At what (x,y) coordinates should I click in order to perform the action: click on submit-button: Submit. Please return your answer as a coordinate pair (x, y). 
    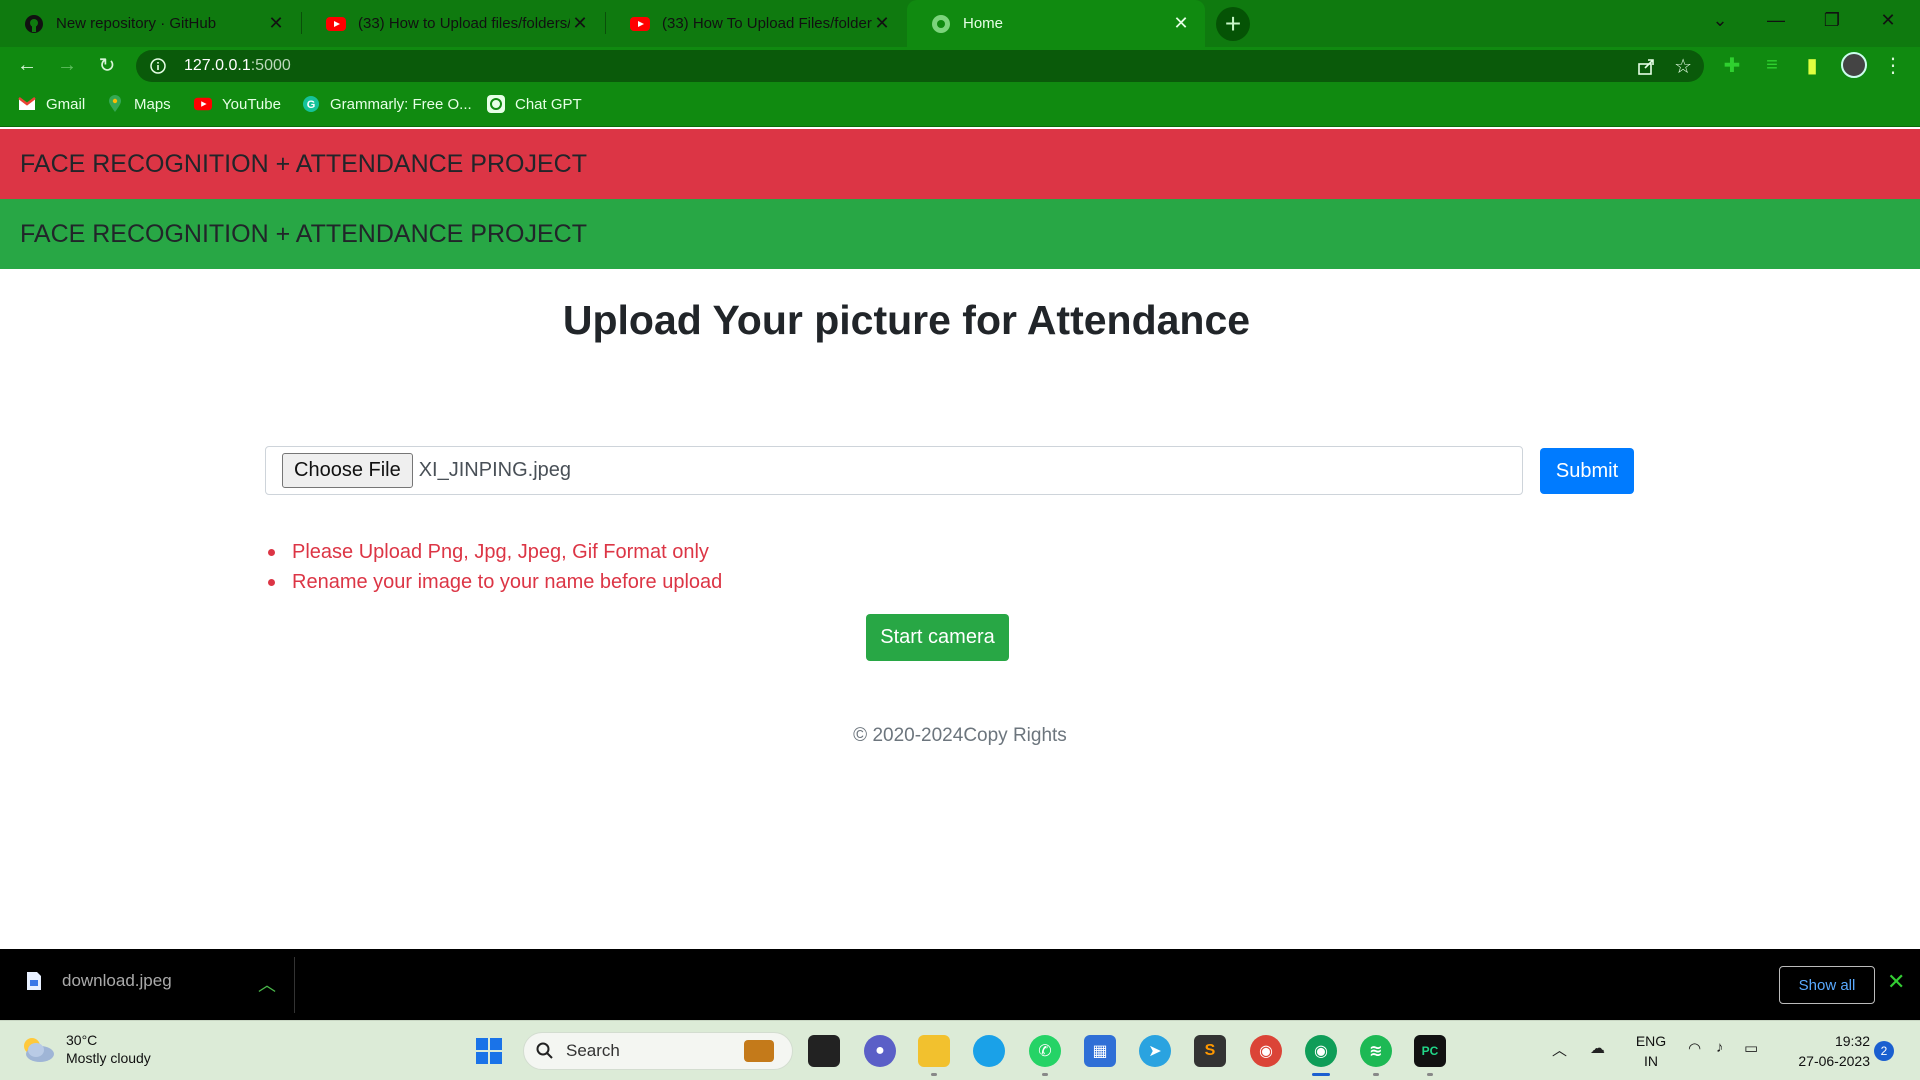
    Looking at the image, I should click on (1587, 471).